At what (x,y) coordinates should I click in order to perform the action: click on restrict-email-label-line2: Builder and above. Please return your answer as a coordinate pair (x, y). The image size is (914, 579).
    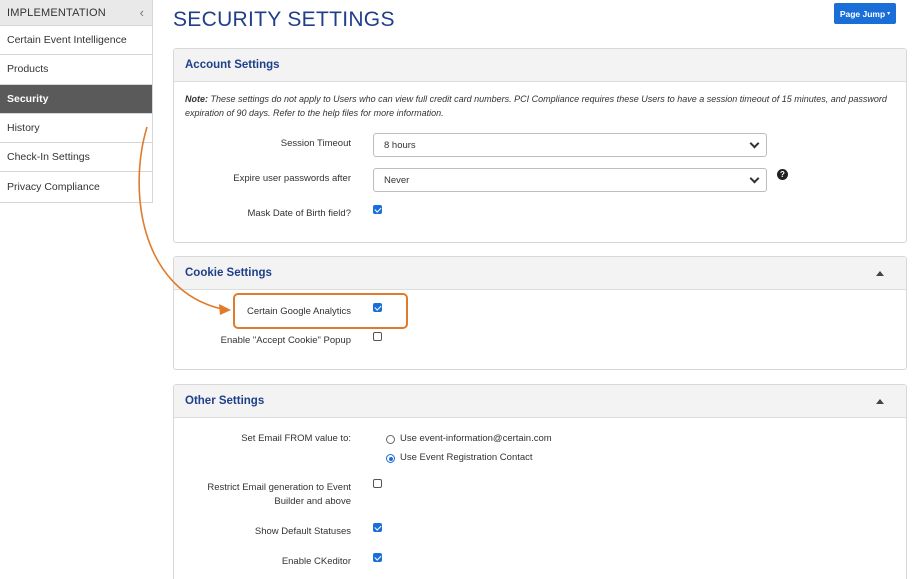
    Looking at the image, I should click on (312, 501).